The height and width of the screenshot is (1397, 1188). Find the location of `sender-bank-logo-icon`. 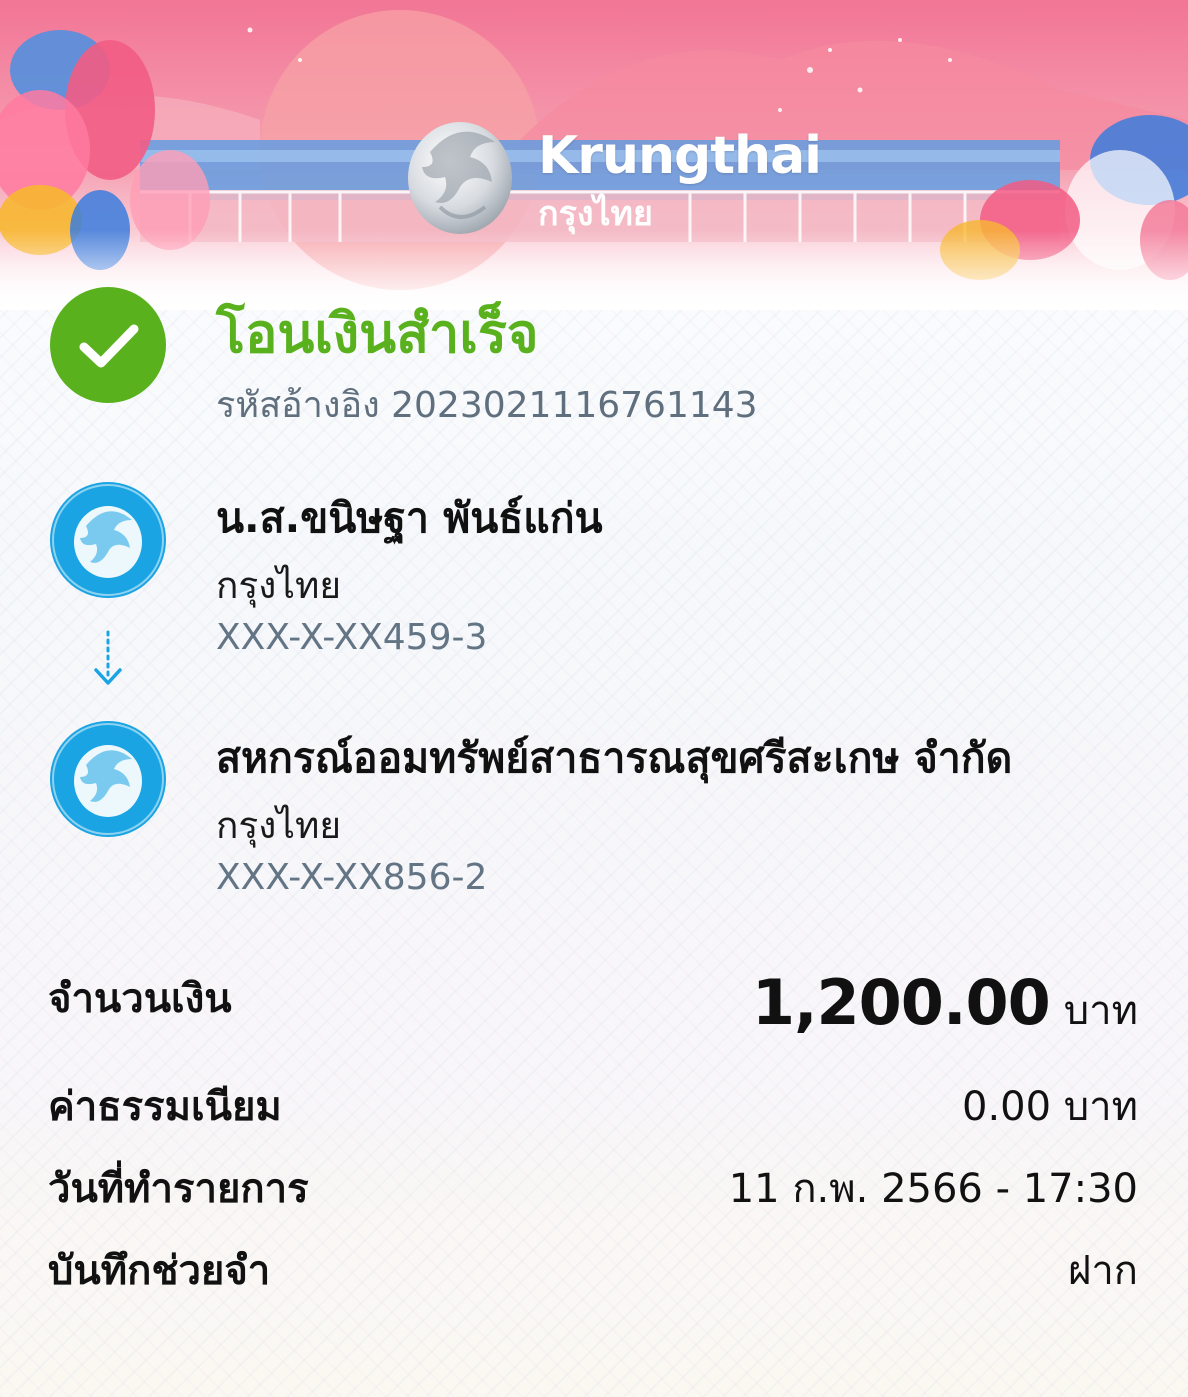

sender-bank-logo-icon is located at coordinates (108, 540).